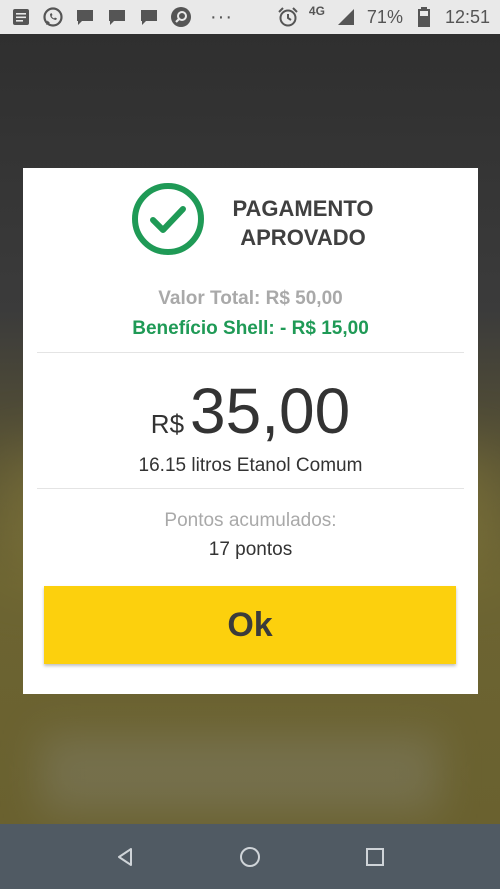 The height and width of the screenshot is (889, 500). I want to click on total-value: Valor Total: R$ 50,00, so click(250, 298).